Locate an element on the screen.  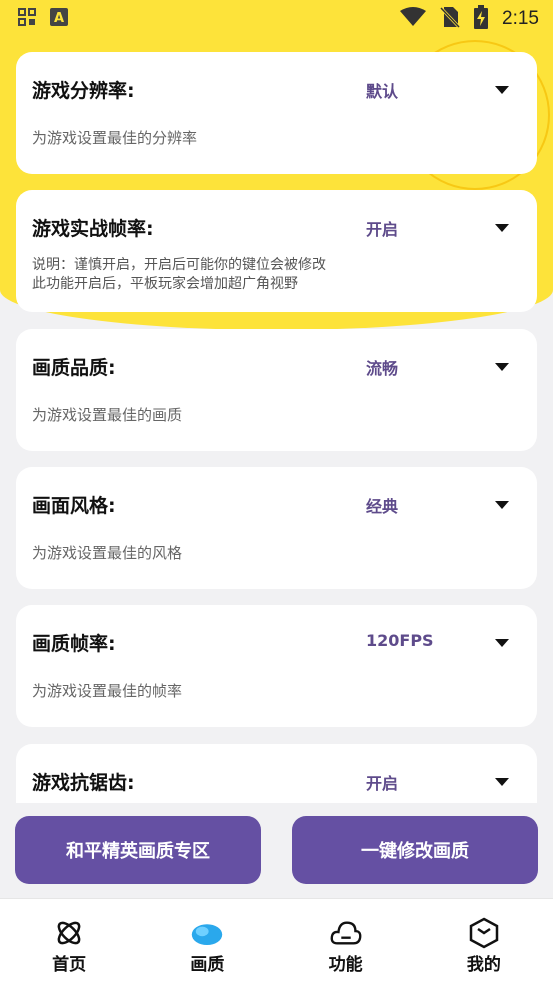
setting-card-style: 画面风格: 经典 为游戏设置最佳的风格 is located at coordinates (276, 528).